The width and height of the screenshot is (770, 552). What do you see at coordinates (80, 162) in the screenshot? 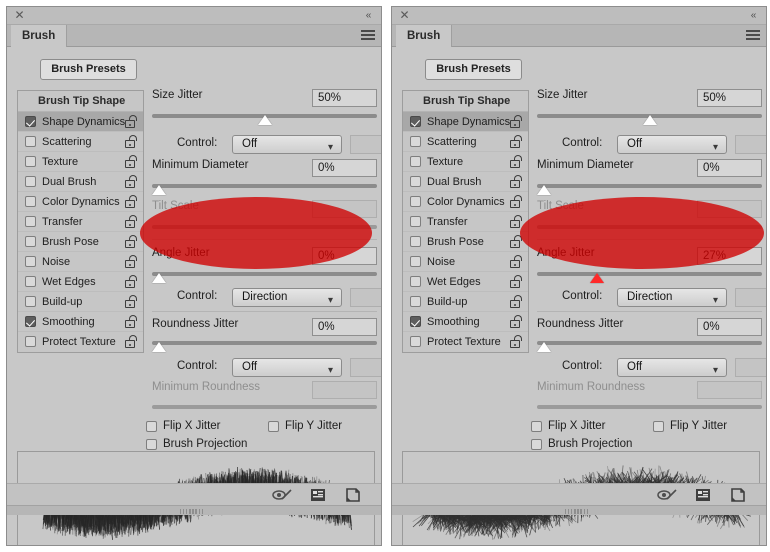
I see `option-row-texture: Texture` at bounding box center [80, 162].